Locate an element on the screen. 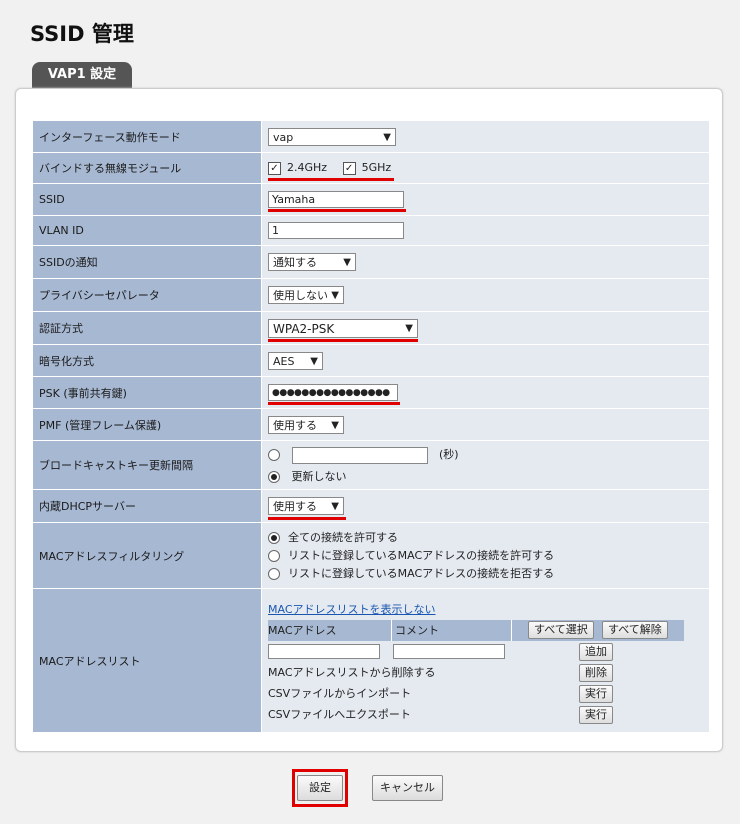 The image size is (740, 824). tab-vap1-settings: VAP1 設定 is located at coordinates (82, 75).